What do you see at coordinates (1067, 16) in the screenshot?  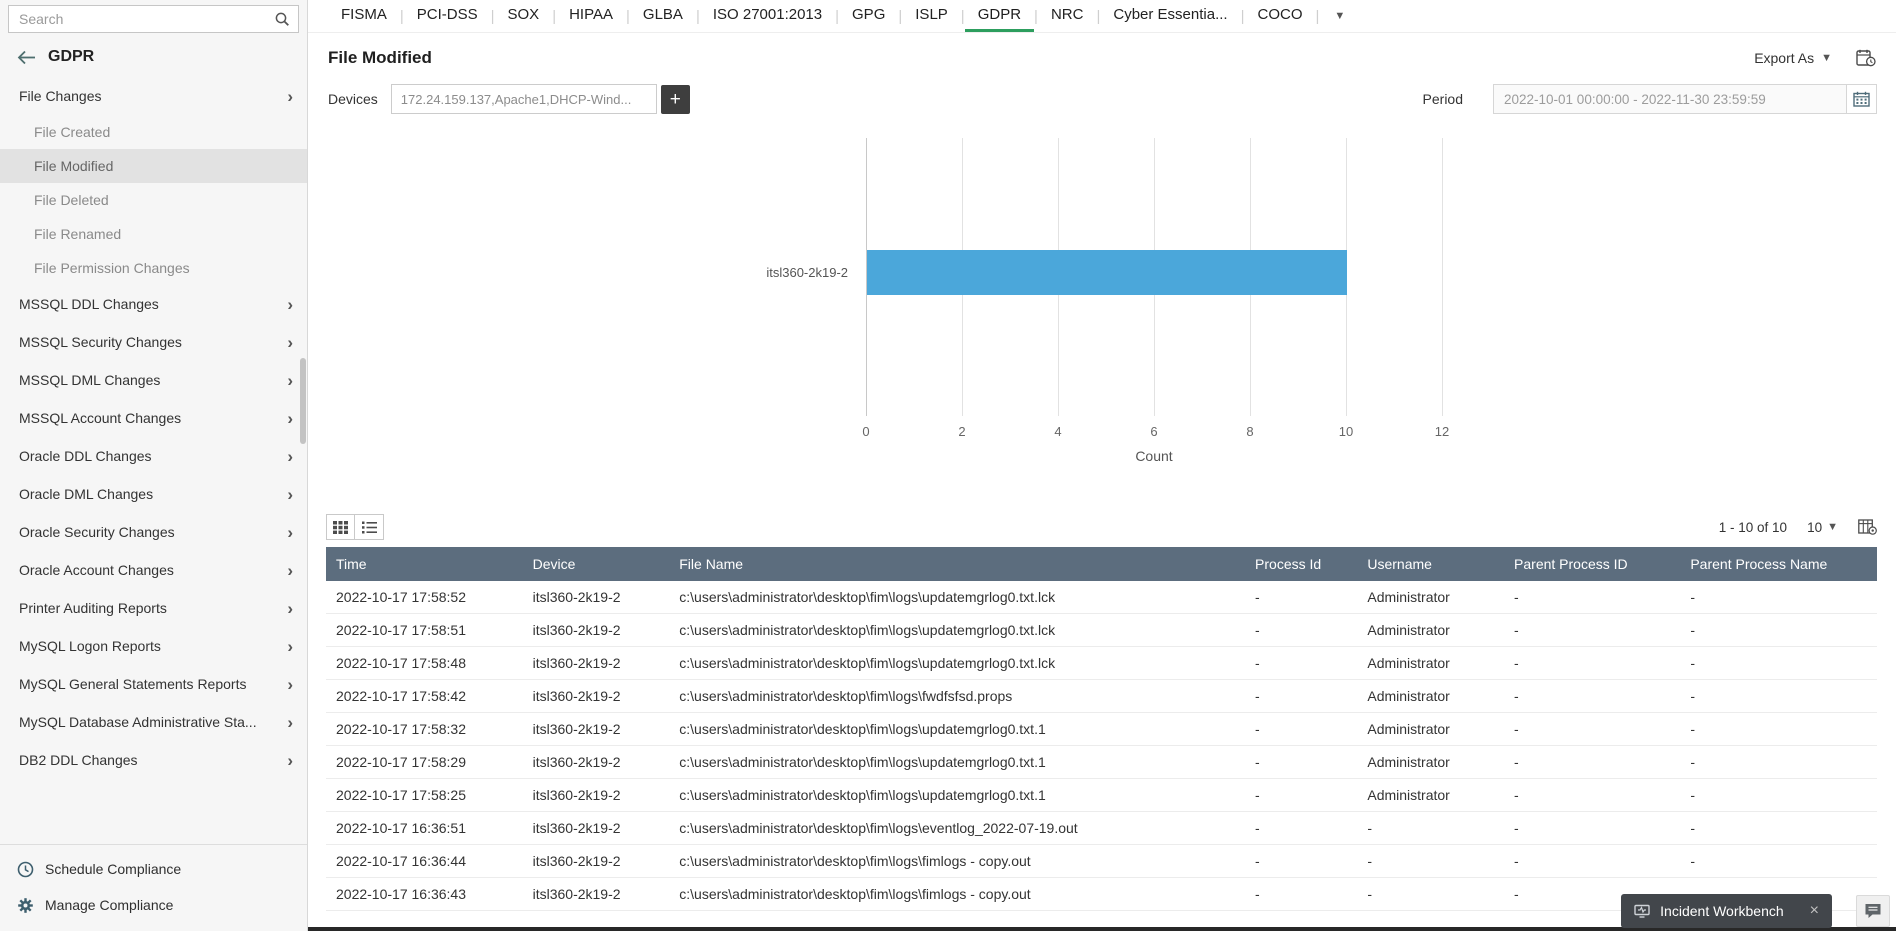 I see `tab-nrc: NRC` at bounding box center [1067, 16].